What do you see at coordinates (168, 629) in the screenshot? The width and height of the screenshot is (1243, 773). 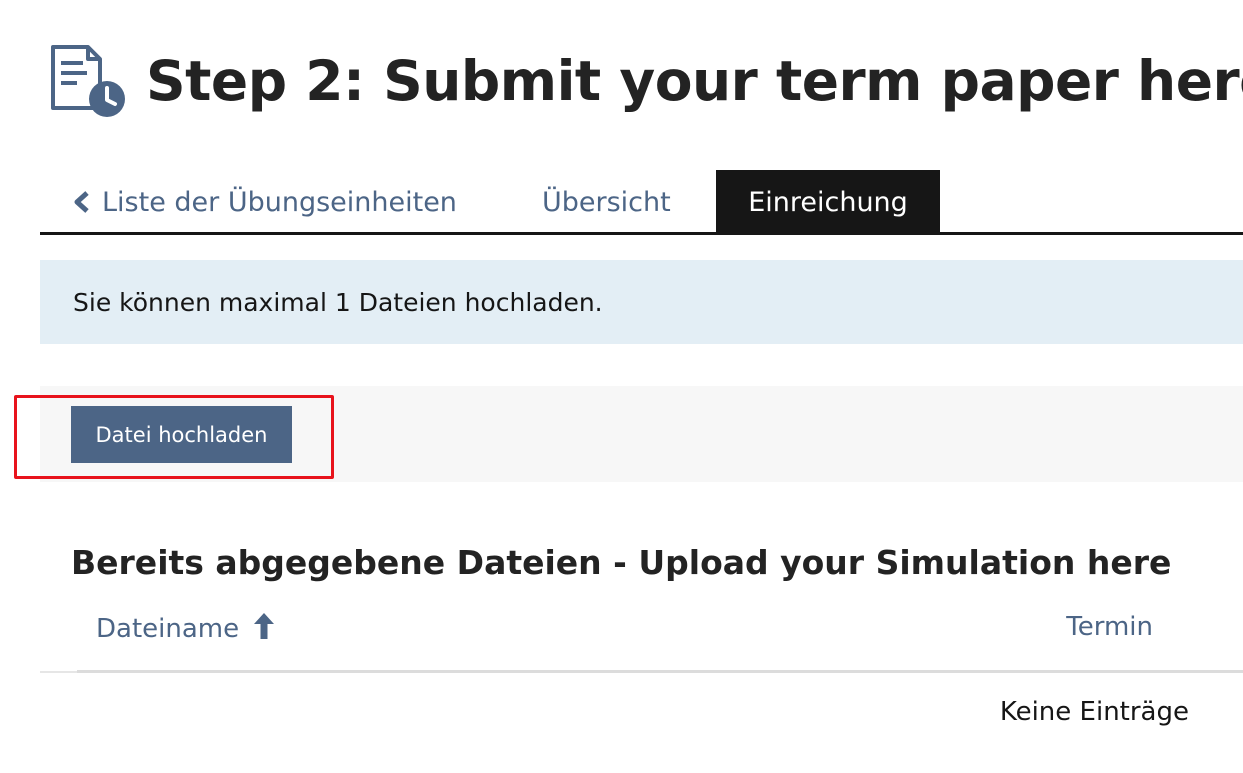 I see `column-header-filename-label: Dateiname` at bounding box center [168, 629].